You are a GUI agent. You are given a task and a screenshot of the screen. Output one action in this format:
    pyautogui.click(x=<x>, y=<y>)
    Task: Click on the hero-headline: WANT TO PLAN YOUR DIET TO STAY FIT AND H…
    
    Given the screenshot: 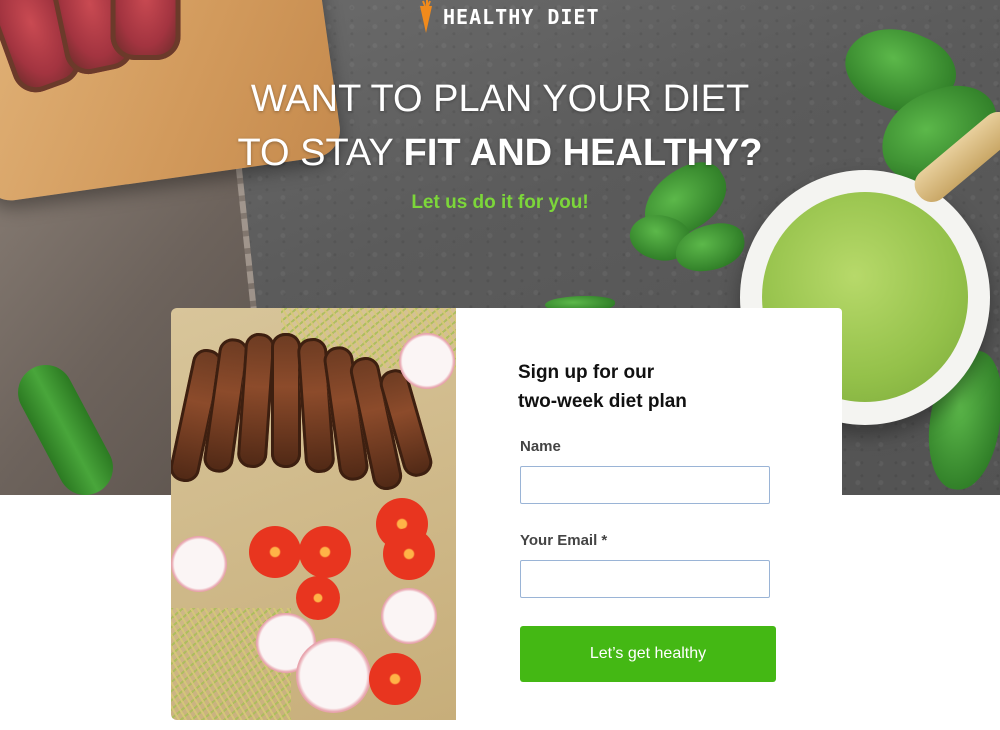 What is the action you would take?
    pyautogui.click(x=500, y=126)
    